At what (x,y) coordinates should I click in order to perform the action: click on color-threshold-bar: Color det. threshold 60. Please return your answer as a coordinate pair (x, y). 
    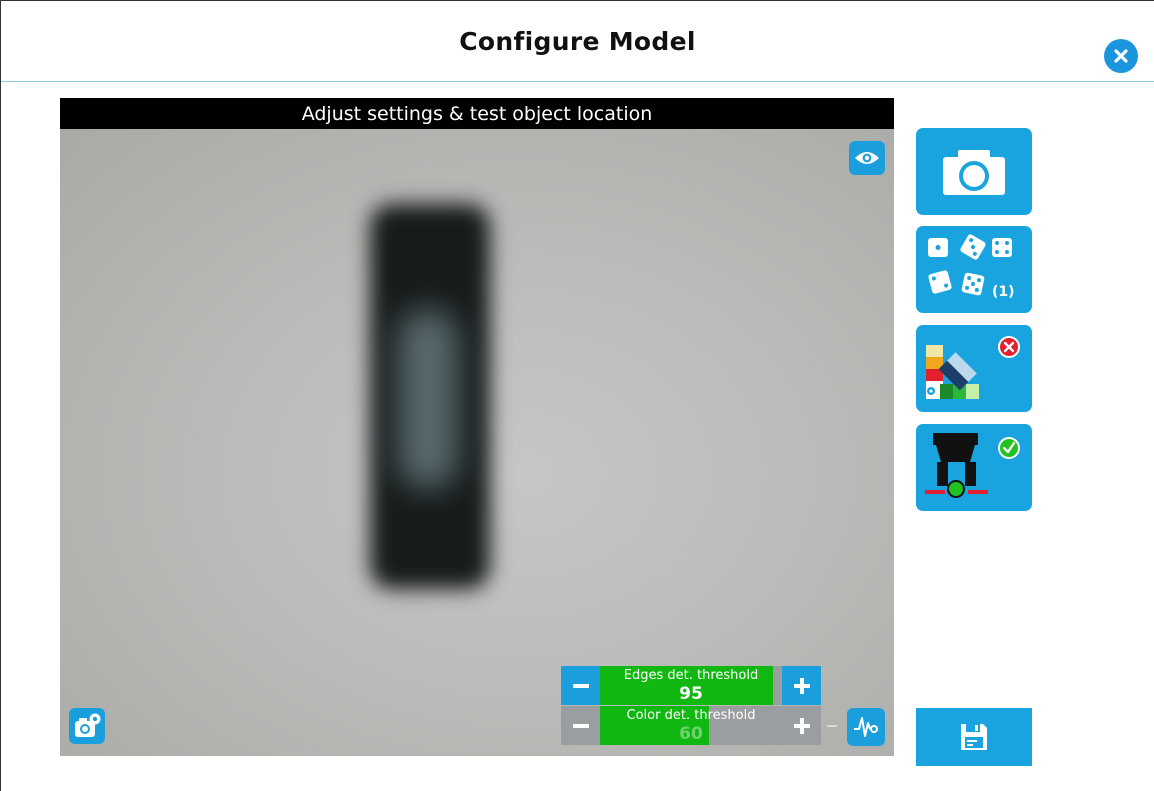
    Looking at the image, I should click on (691, 725).